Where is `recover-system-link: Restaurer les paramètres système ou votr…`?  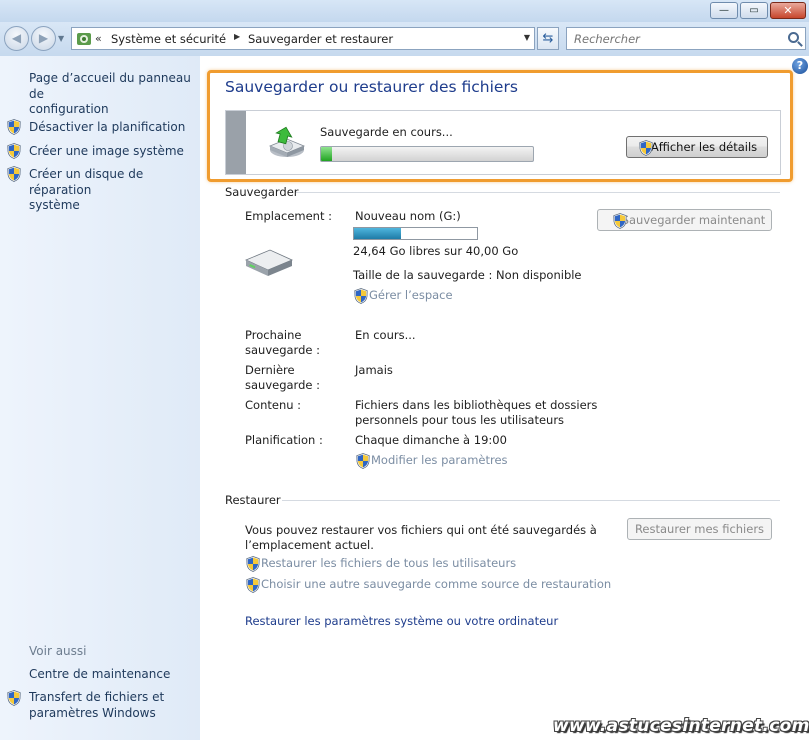 recover-system-link: Restaurer les paramètres système ou votr… is located at coordinates (401, 621).